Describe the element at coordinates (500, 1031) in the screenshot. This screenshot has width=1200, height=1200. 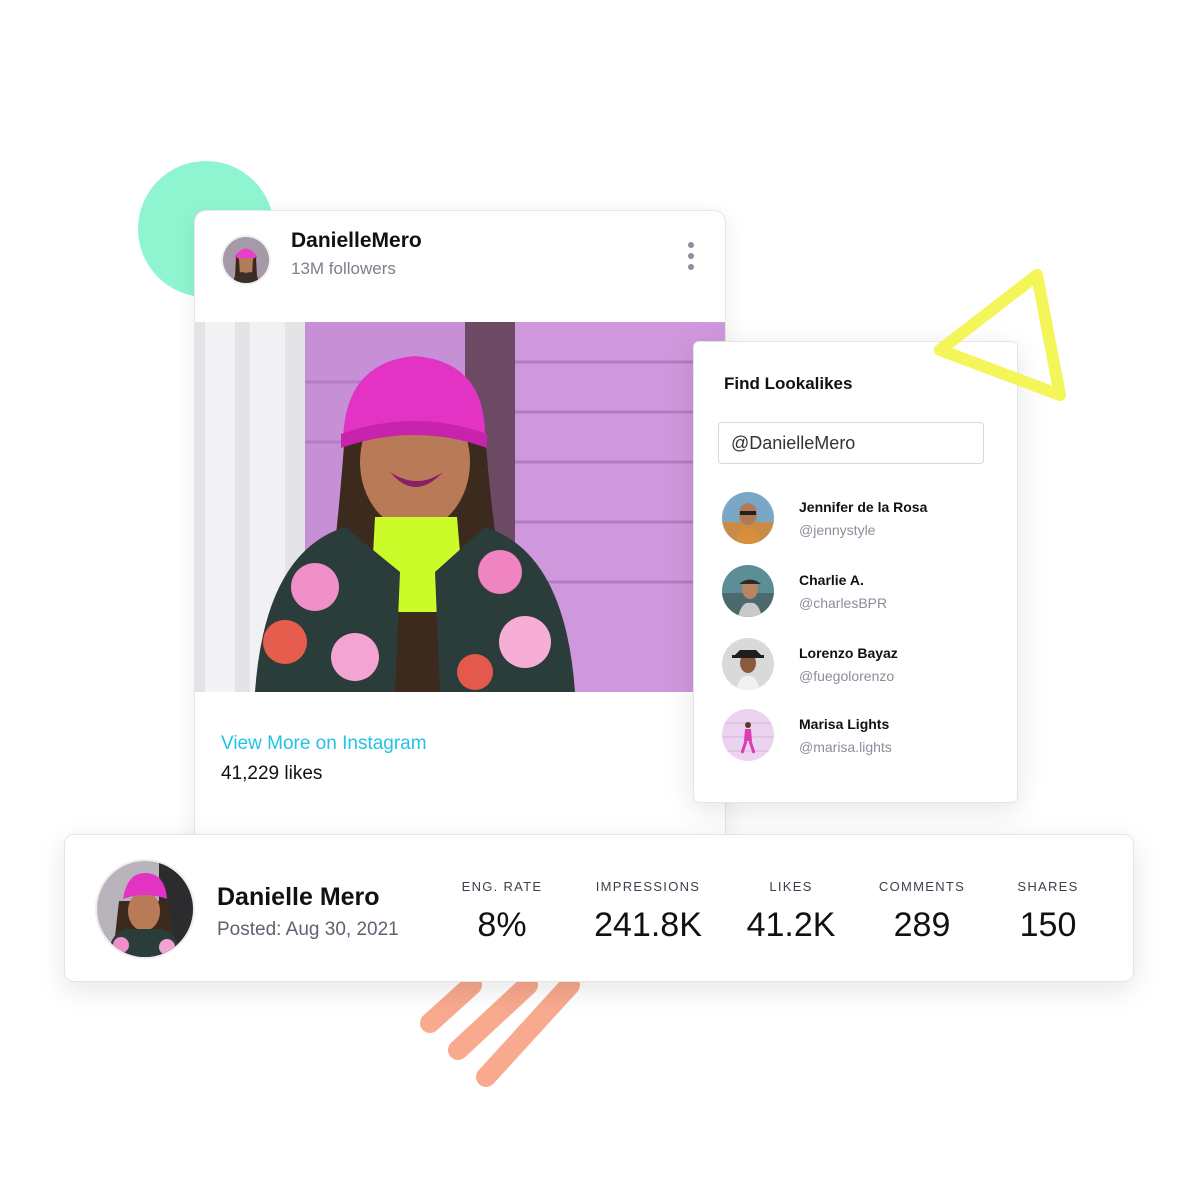
I see `decorative-salmon-stripes` at that location.